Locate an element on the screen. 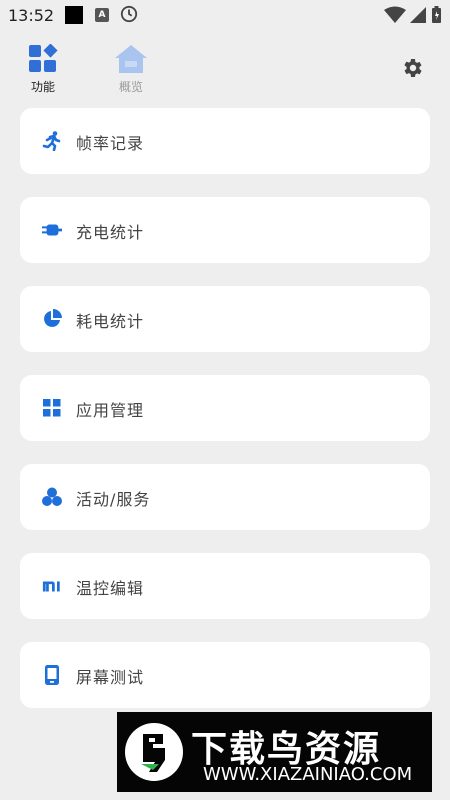  top-tabs: 功能 概览 is located at coordinates (225, 70).